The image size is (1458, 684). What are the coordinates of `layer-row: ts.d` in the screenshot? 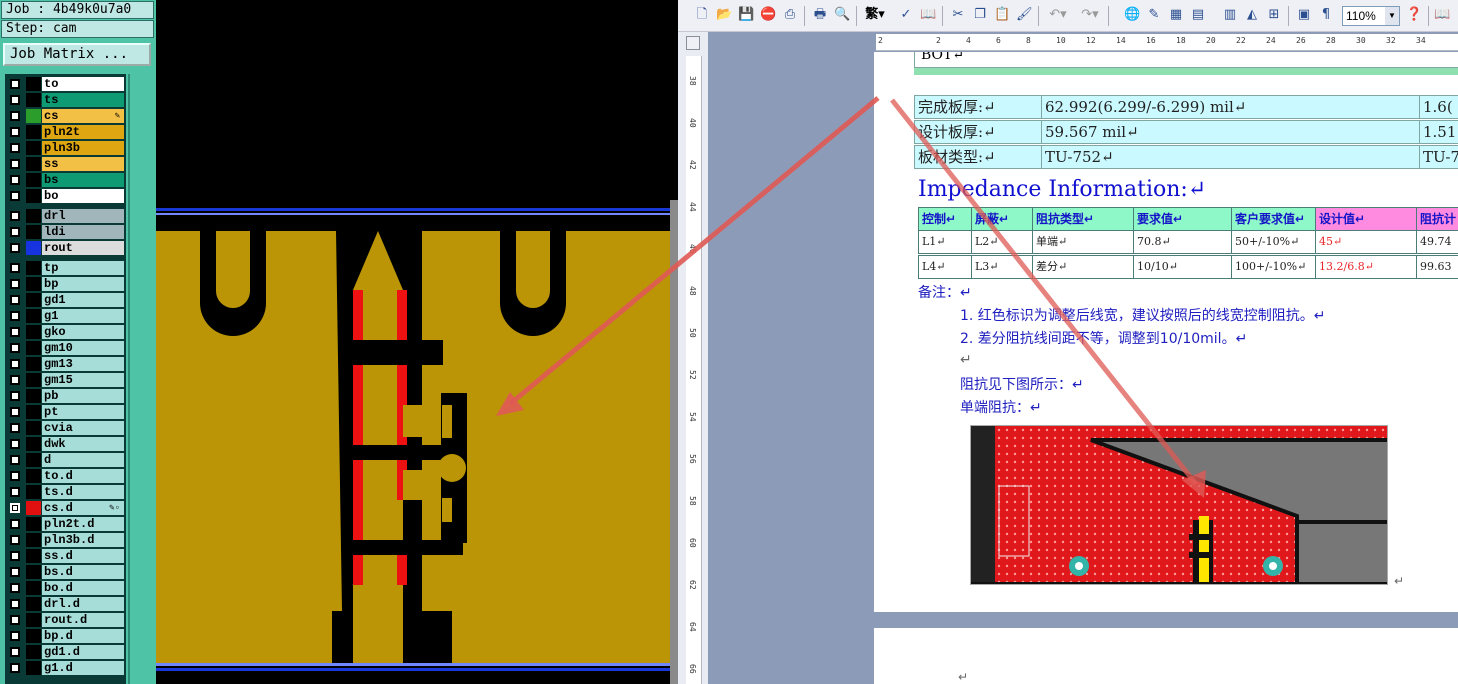 It's located at (65, 492).